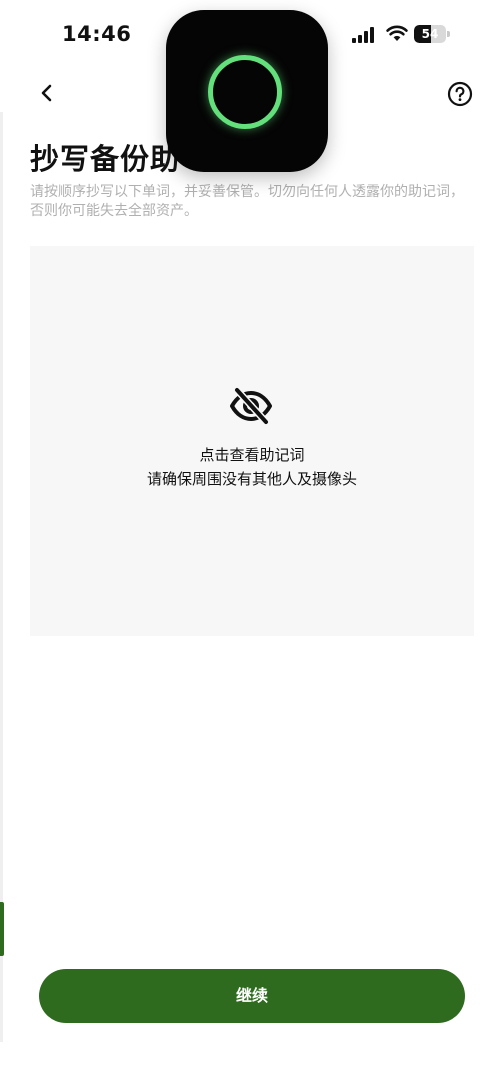  What do you see at coordinates (252, 455) in the screenshot?
I see `reveal-title: 点击查看助记词` at bounding box center [252, 455].